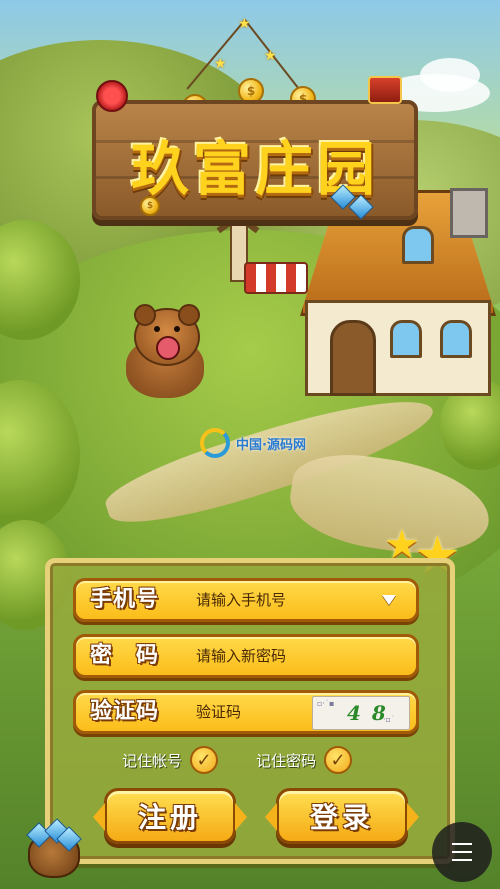  What do you see at coordinates (342, 816) in the screenshot?
I see `login-button: 登录` at bounding box center [342, 816].